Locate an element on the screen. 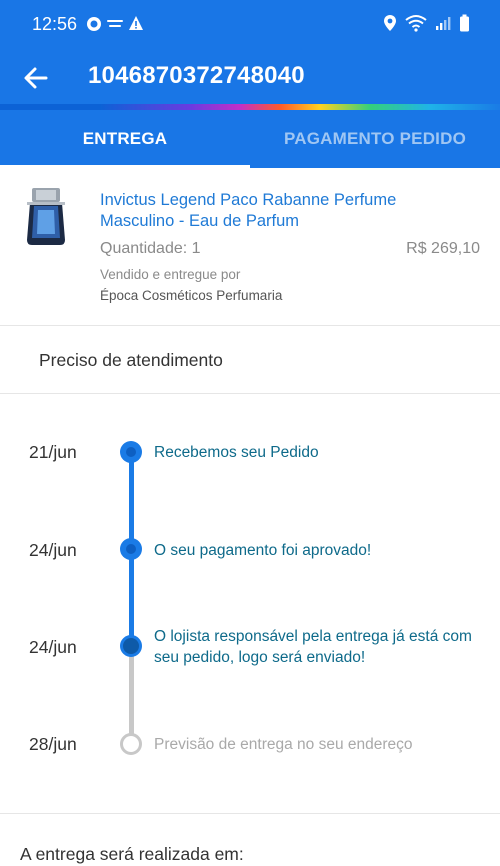  battery-icon is located at coordinates (464, 23).